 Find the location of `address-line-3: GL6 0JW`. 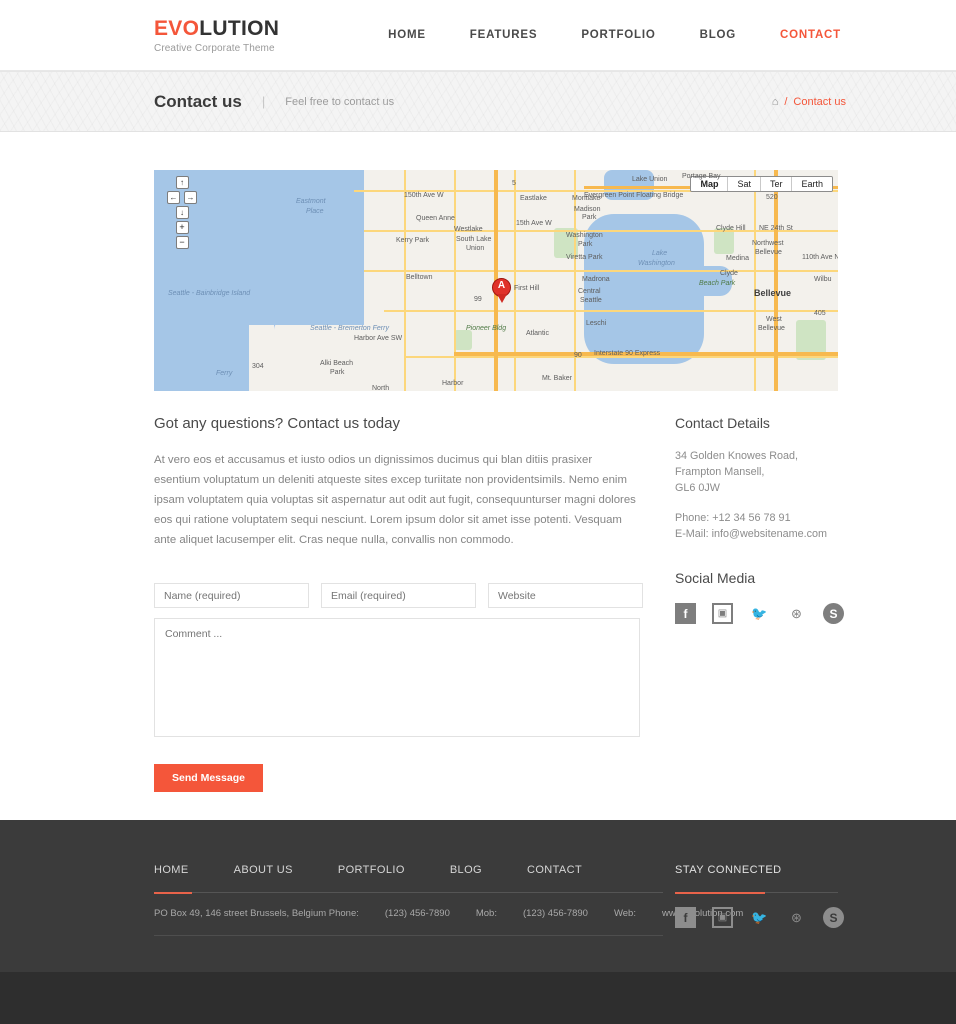

address-line-3: GL6 0JW is located at coordinates (698, 488).